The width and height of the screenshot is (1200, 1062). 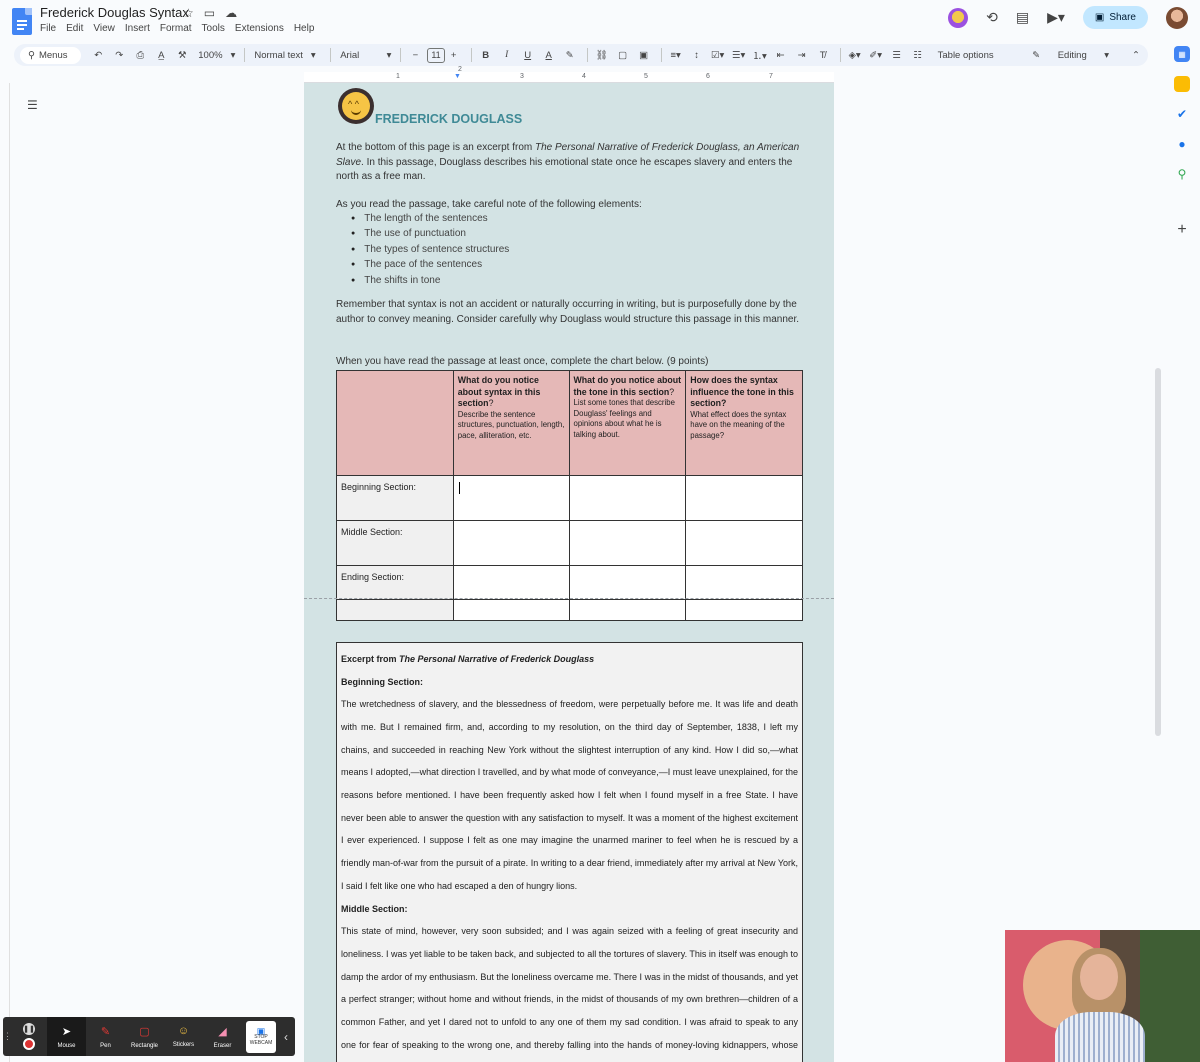 I want to click on search-menus-input: ⚲ Menus, so click(x=51, y=55).